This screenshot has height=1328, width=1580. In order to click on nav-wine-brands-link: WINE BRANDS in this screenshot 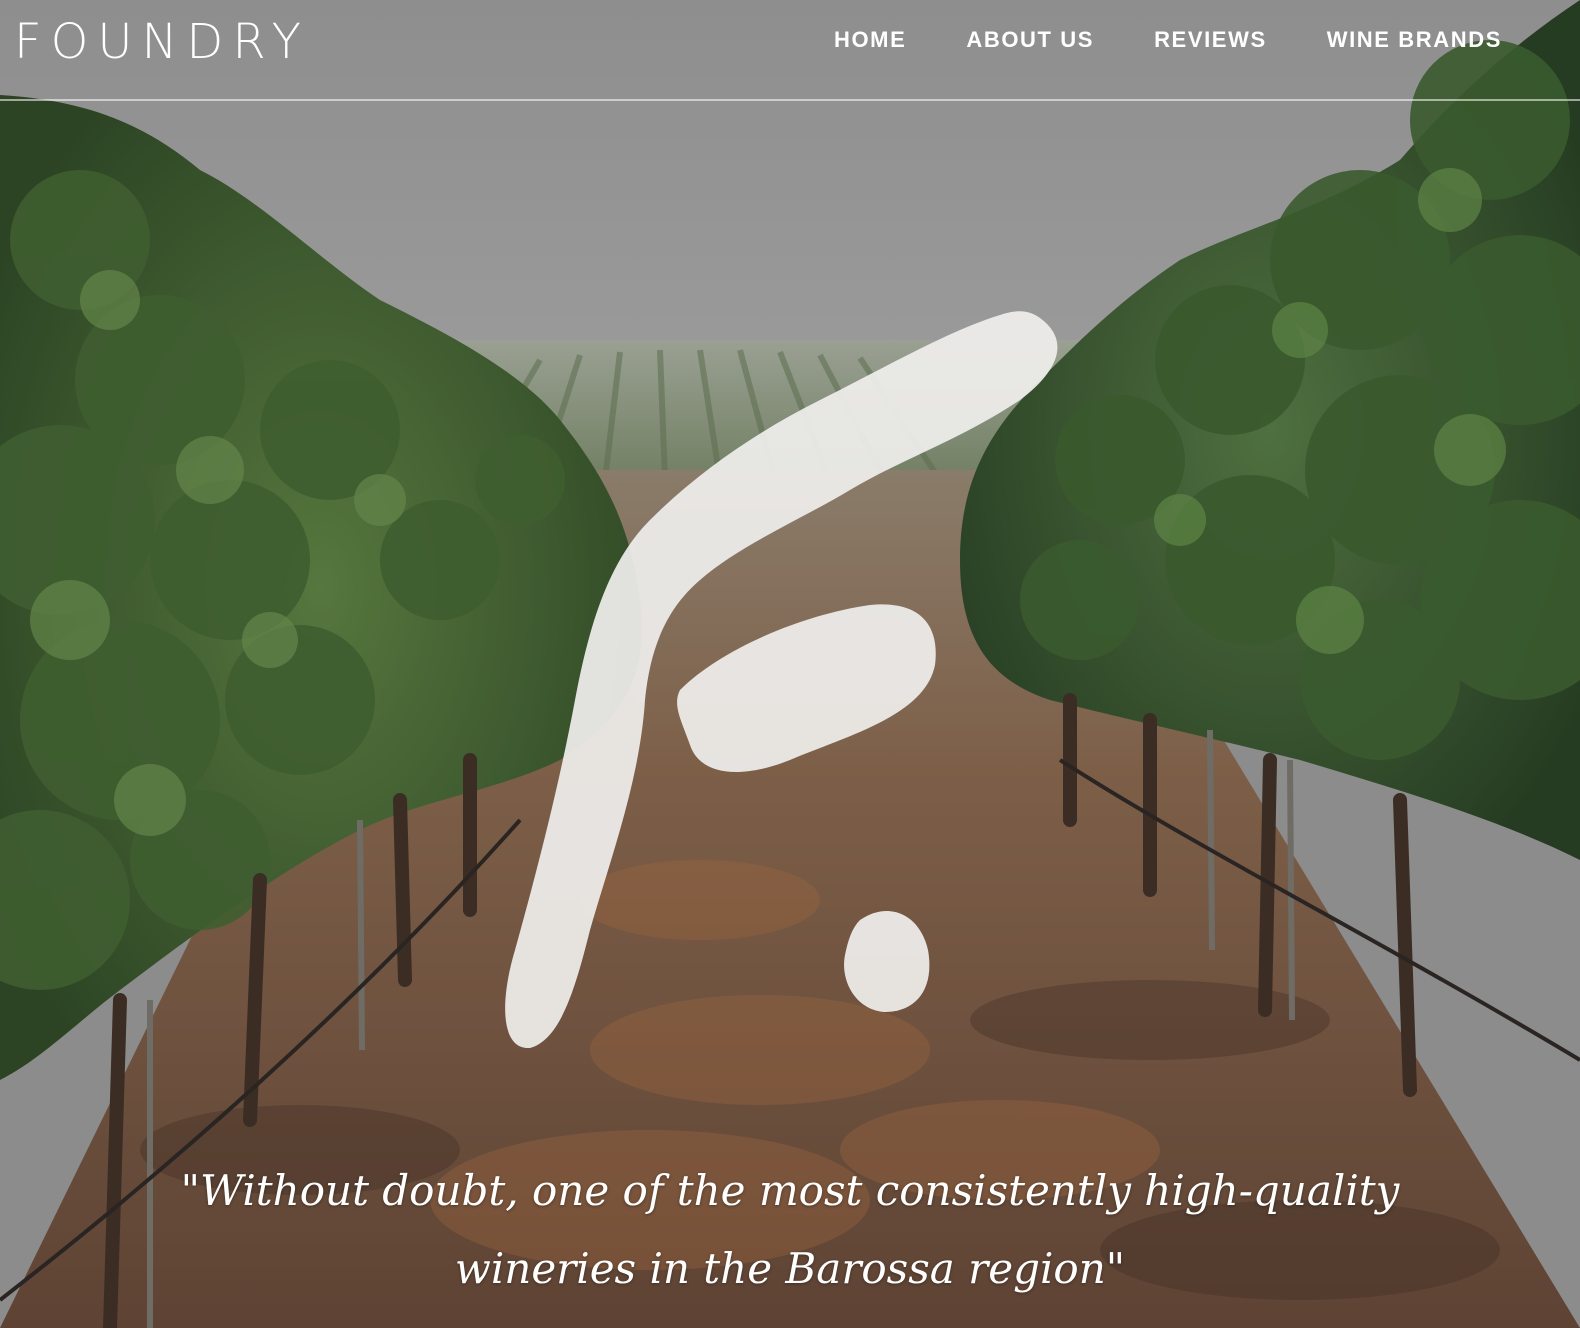, I will do `click(1414, 40)`.